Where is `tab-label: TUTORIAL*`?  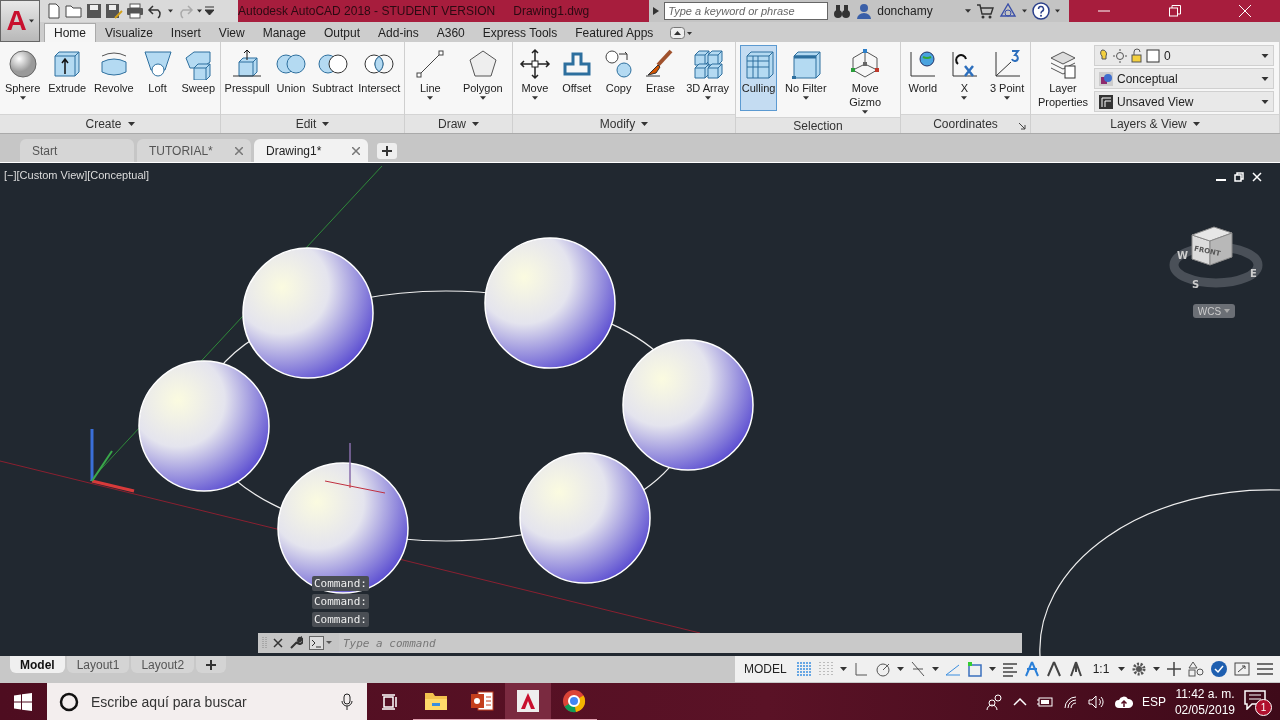
tab-label: TUTORIAL* is located at coordinates (181, 150).